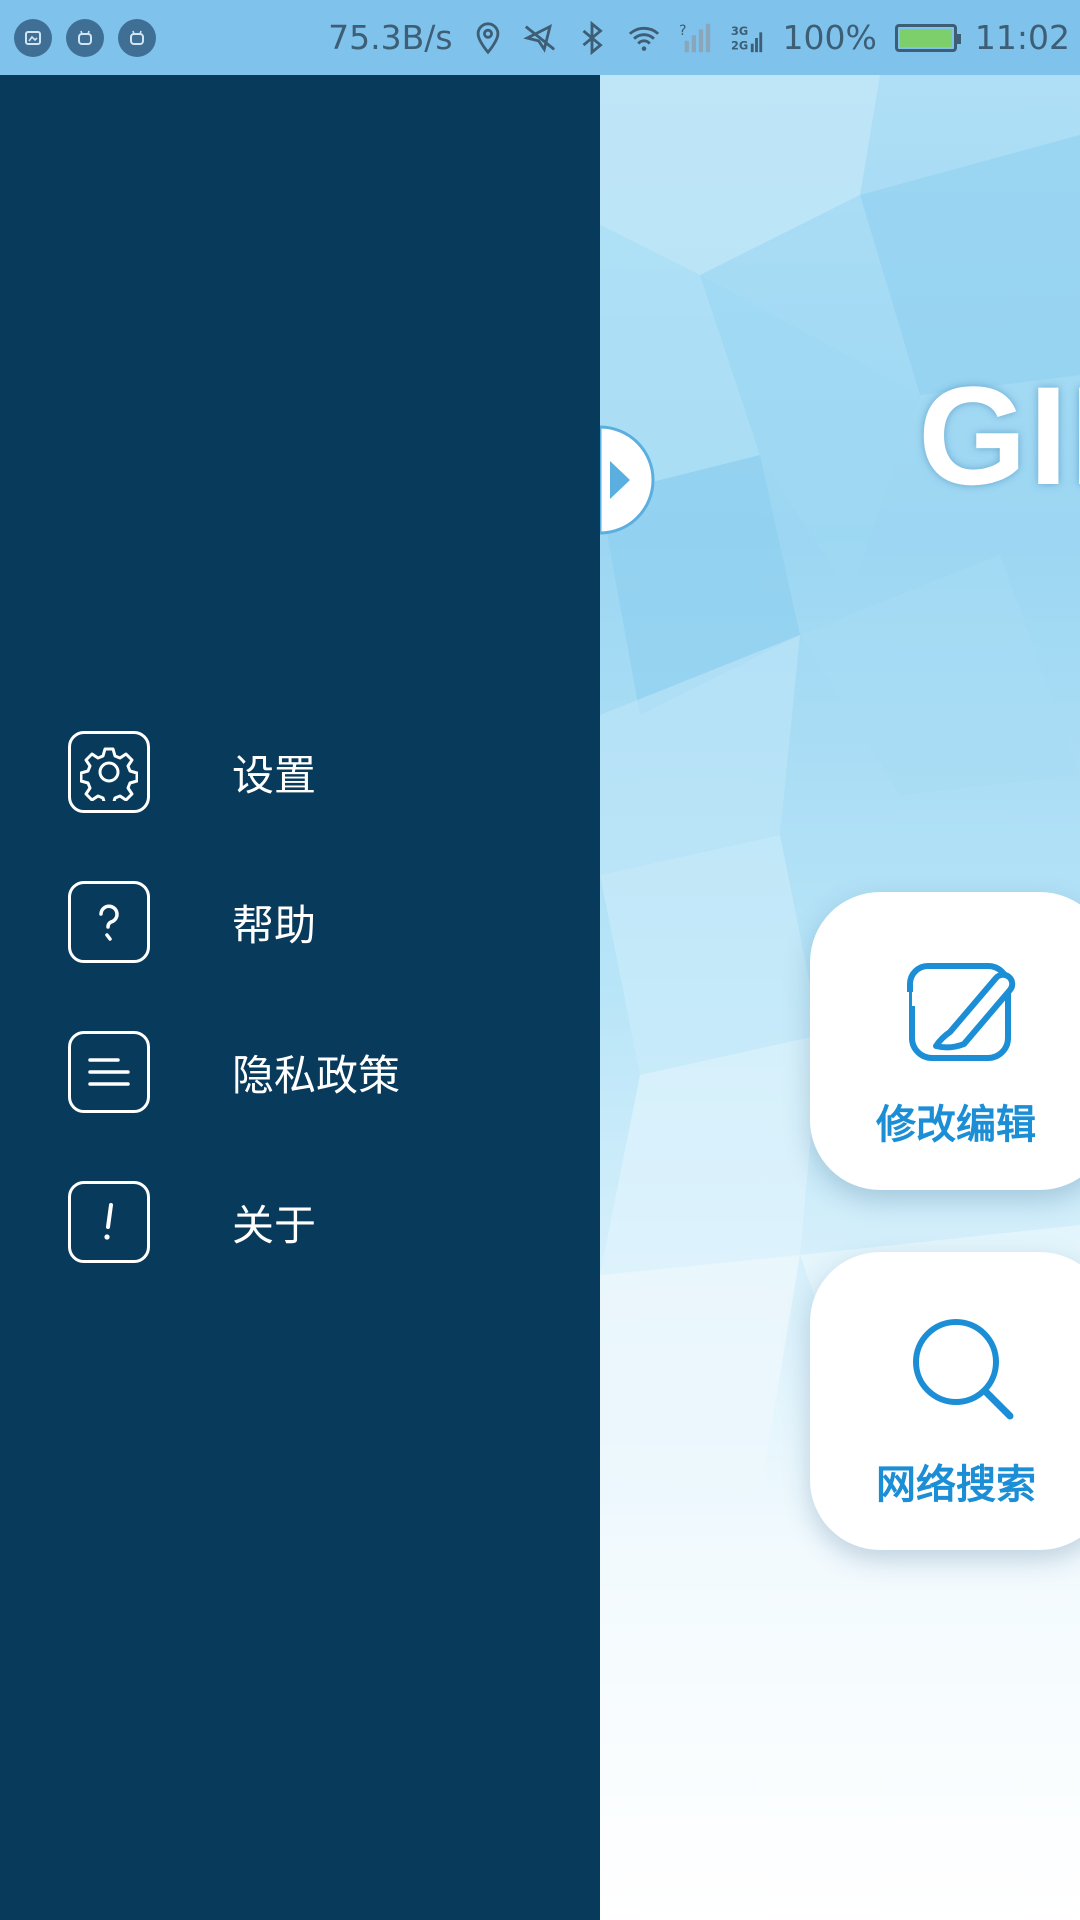 This screenshot has width=1080, height=1920. I want to click on status-left-icons, so click(85, 37).